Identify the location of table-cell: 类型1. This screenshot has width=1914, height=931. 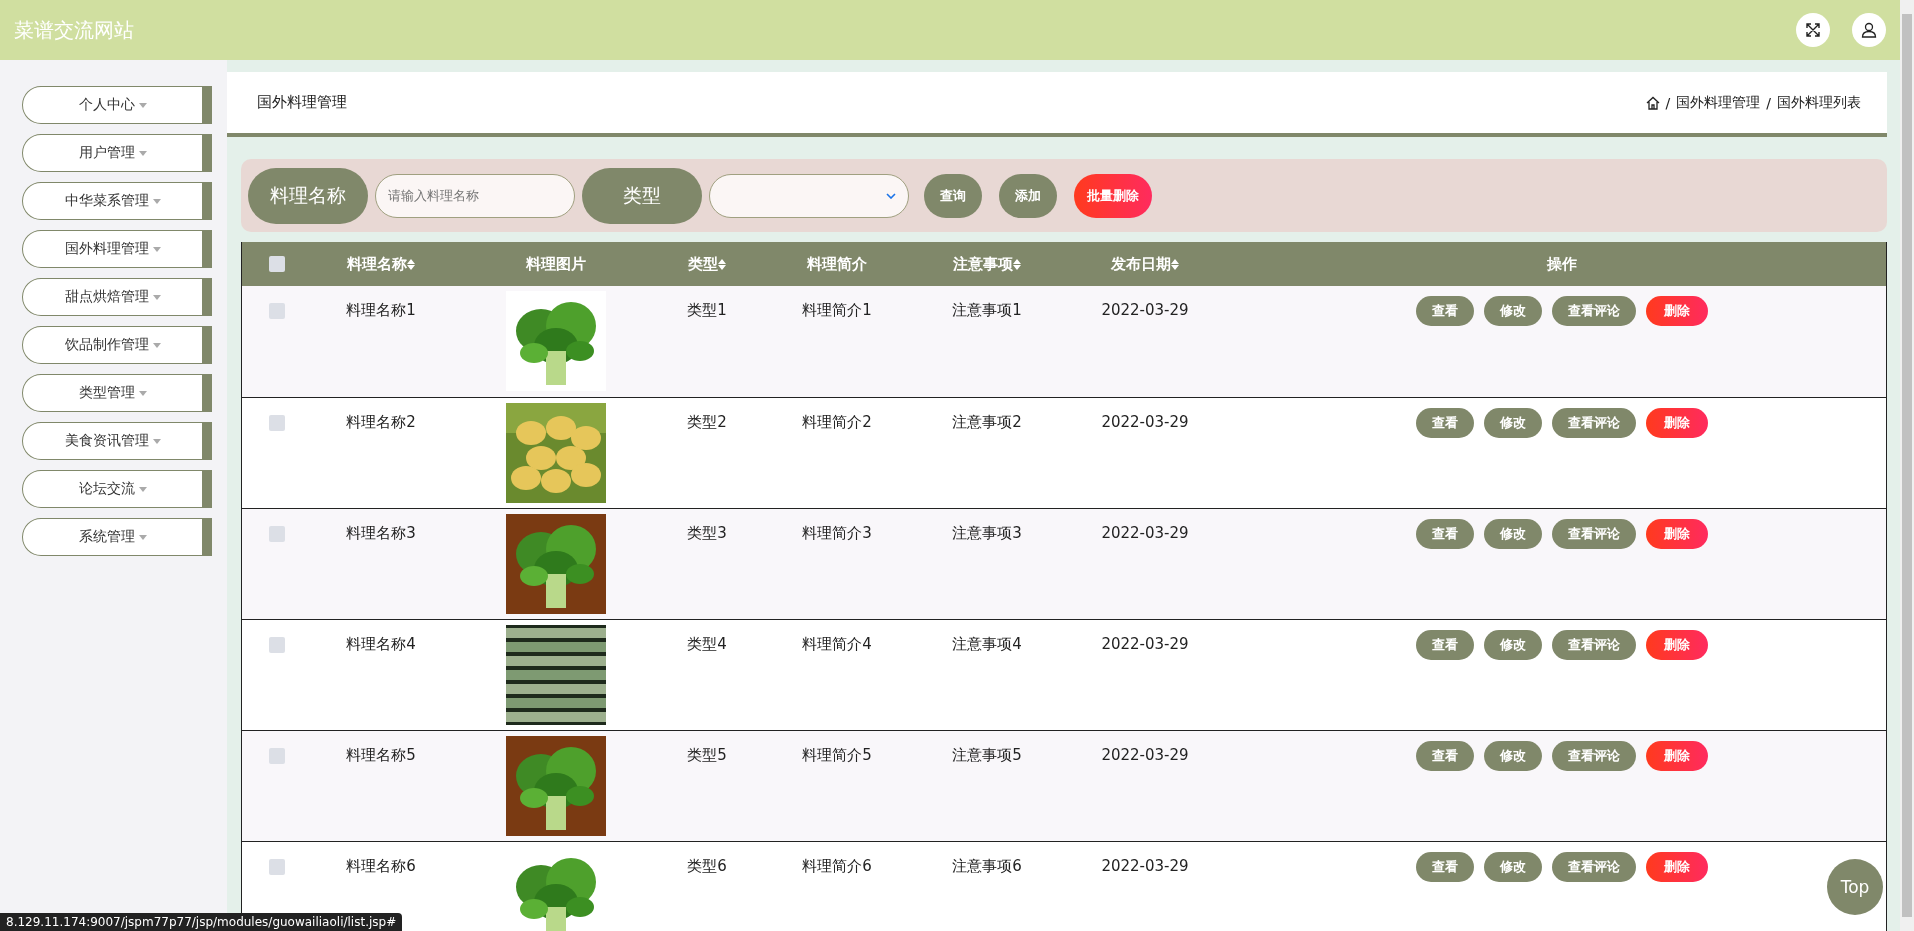
(707, 310).